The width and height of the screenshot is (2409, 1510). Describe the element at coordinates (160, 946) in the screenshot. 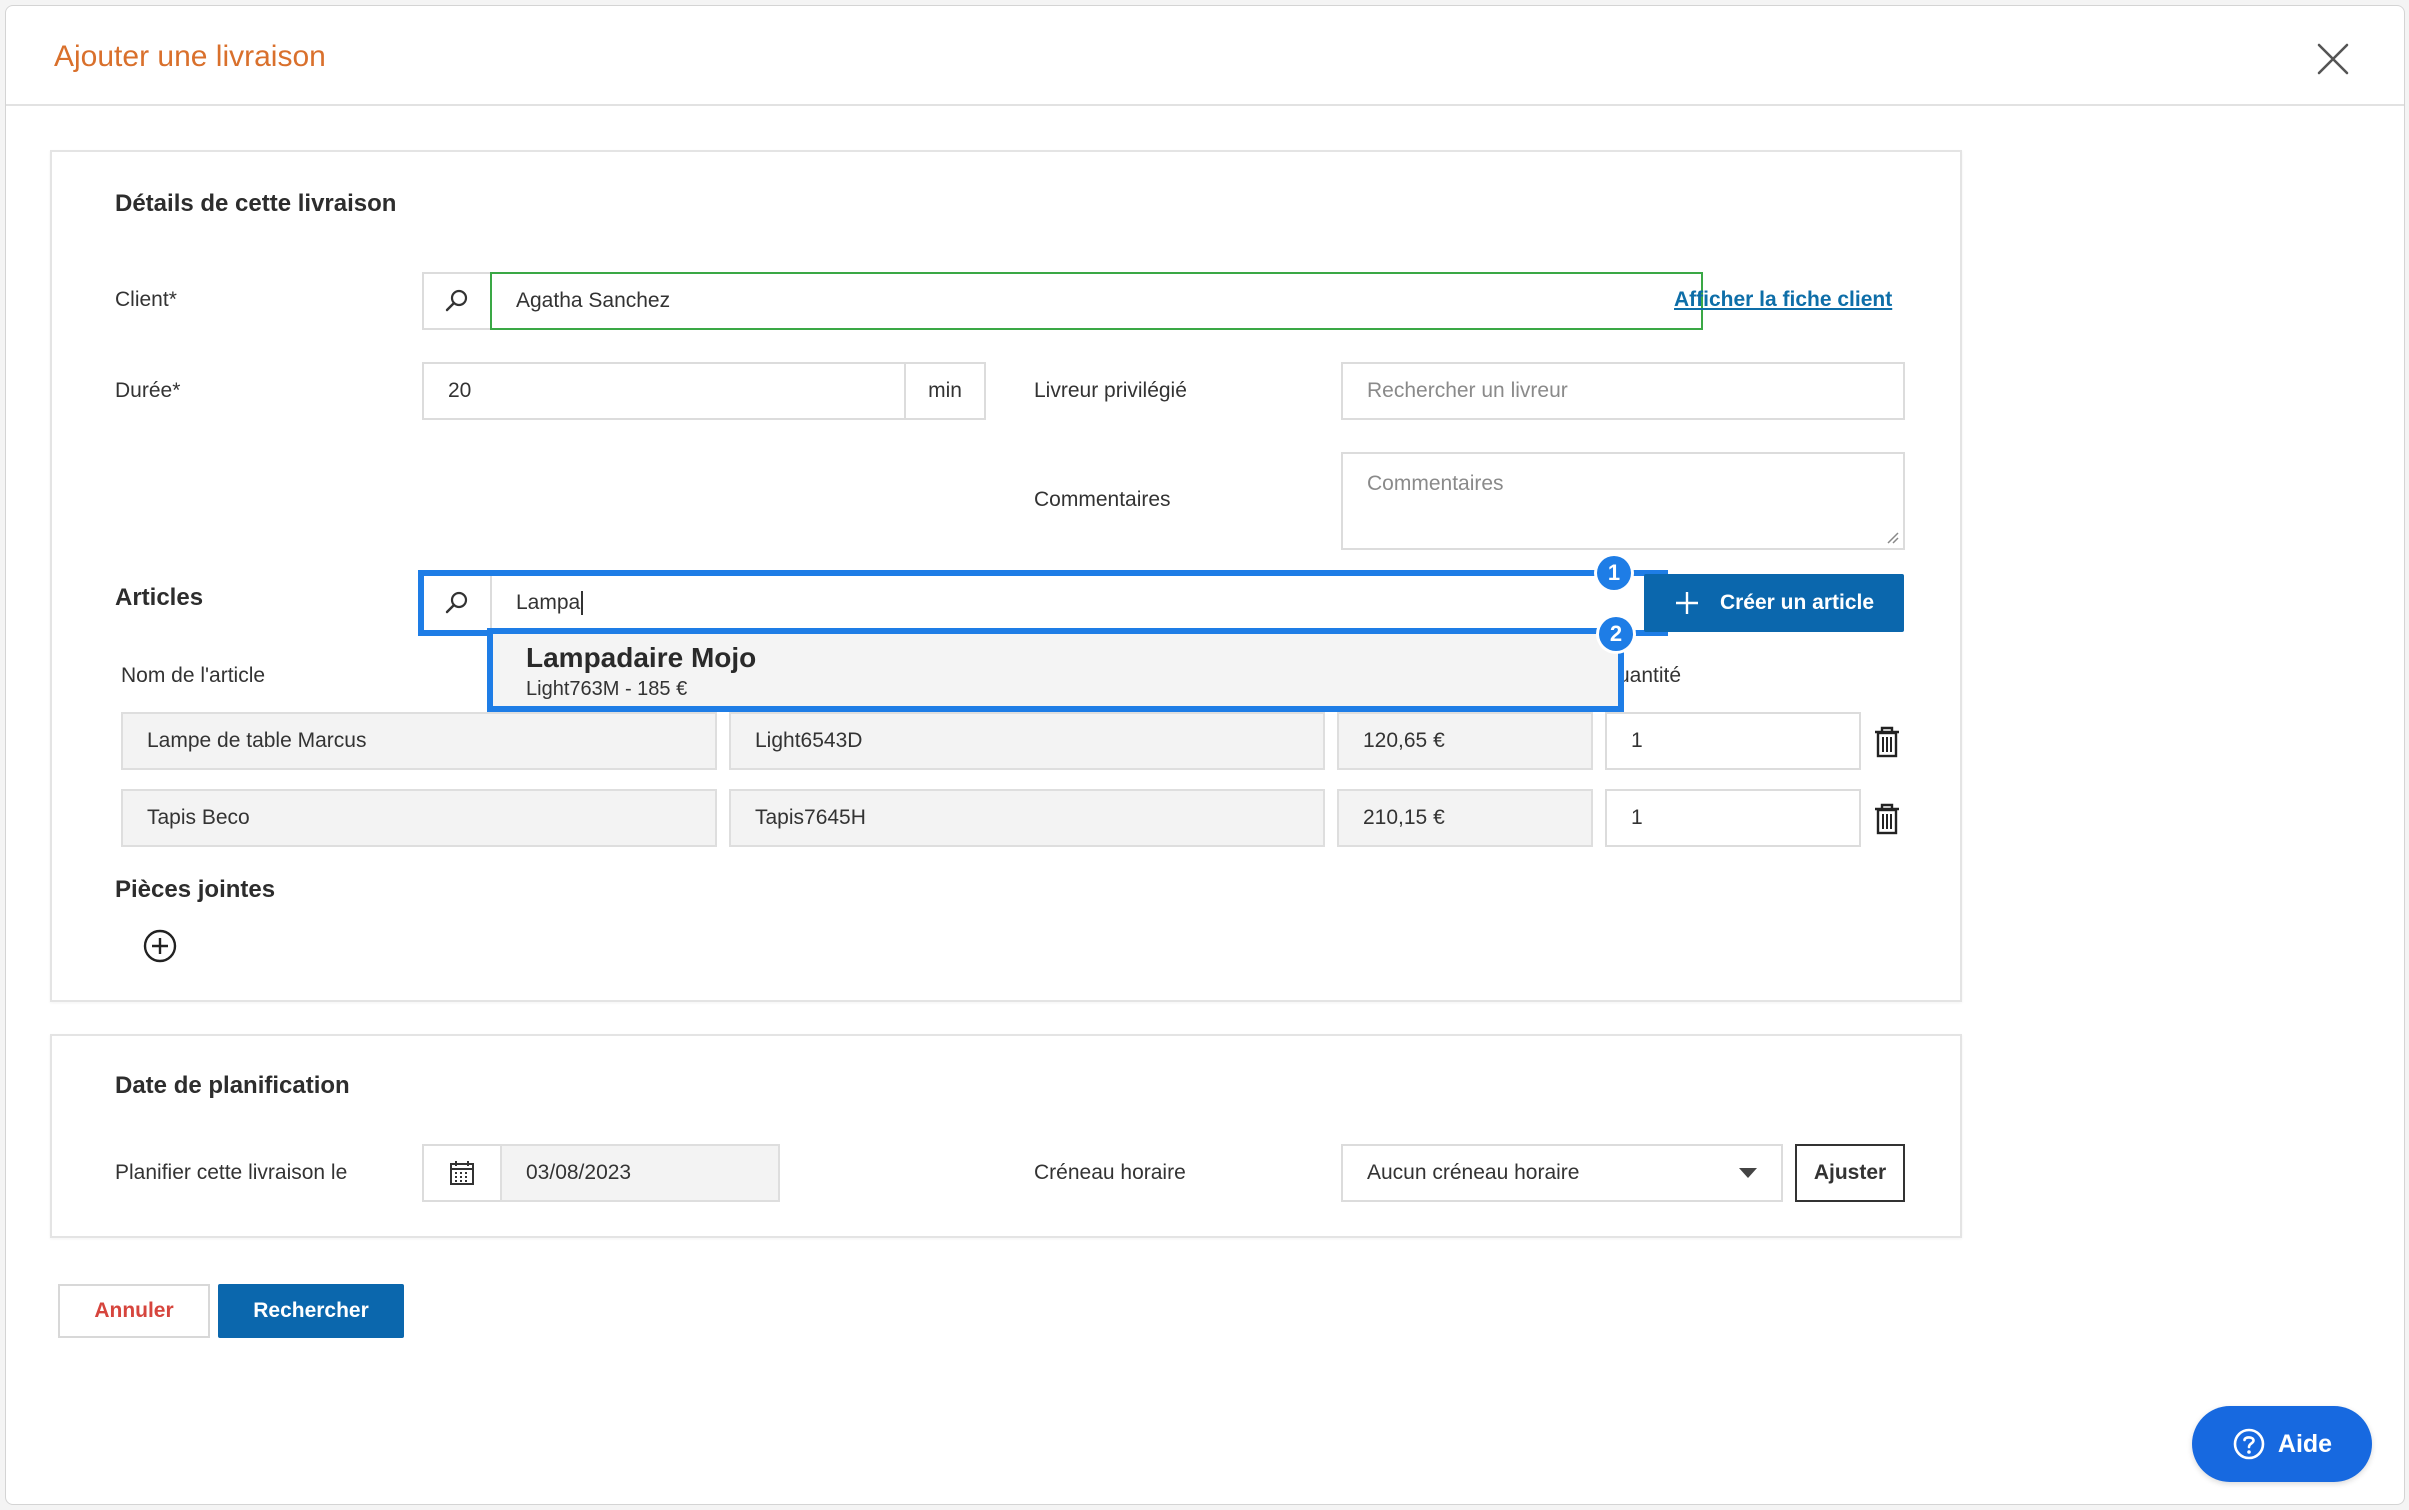

I see `add-attachment-icon` at that location.